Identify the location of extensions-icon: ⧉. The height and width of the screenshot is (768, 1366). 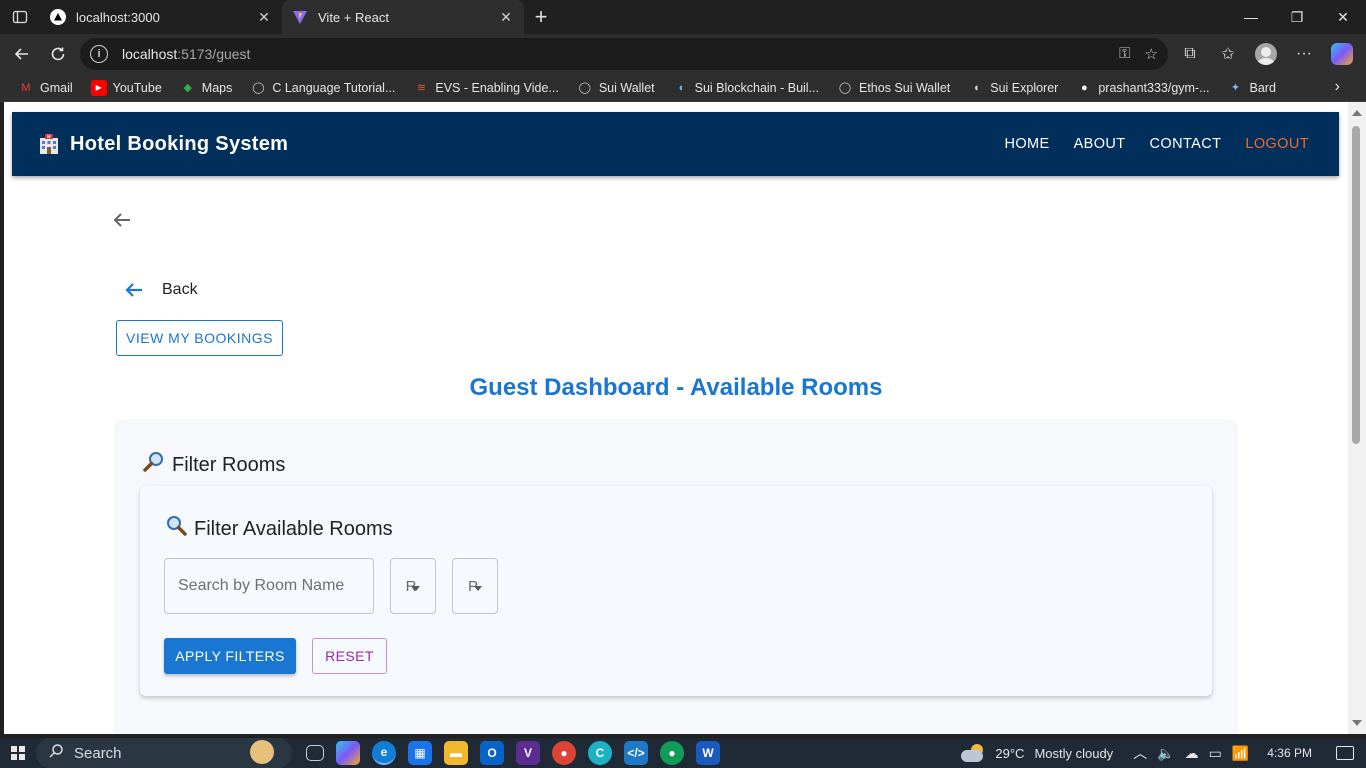
(1190, 54).